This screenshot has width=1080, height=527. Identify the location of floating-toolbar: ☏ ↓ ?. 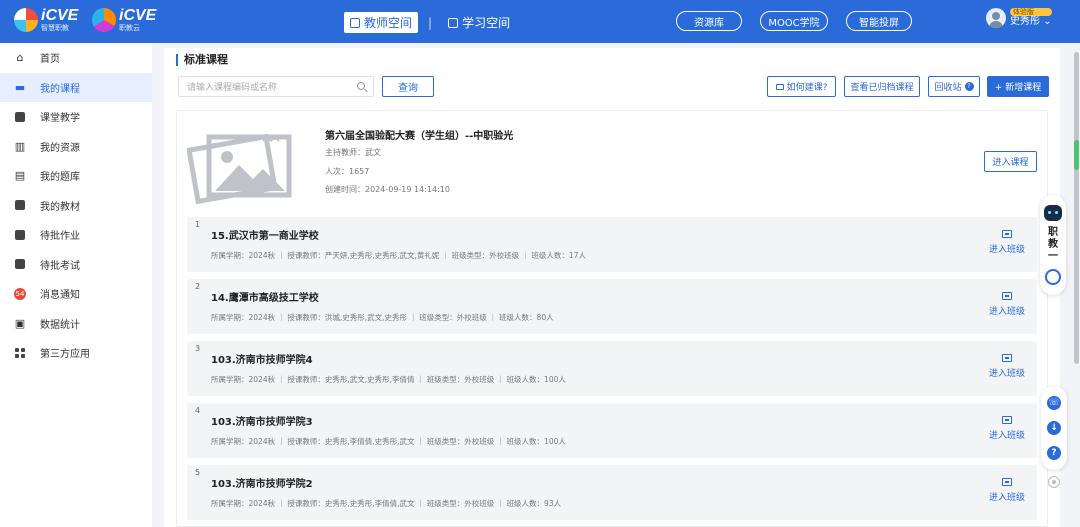
(1054, 428).